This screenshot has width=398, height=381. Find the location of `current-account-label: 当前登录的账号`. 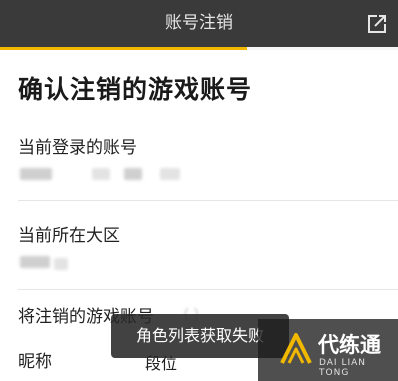

current-account-label: 当前登录的账号 is located at coordinates (77, 148).